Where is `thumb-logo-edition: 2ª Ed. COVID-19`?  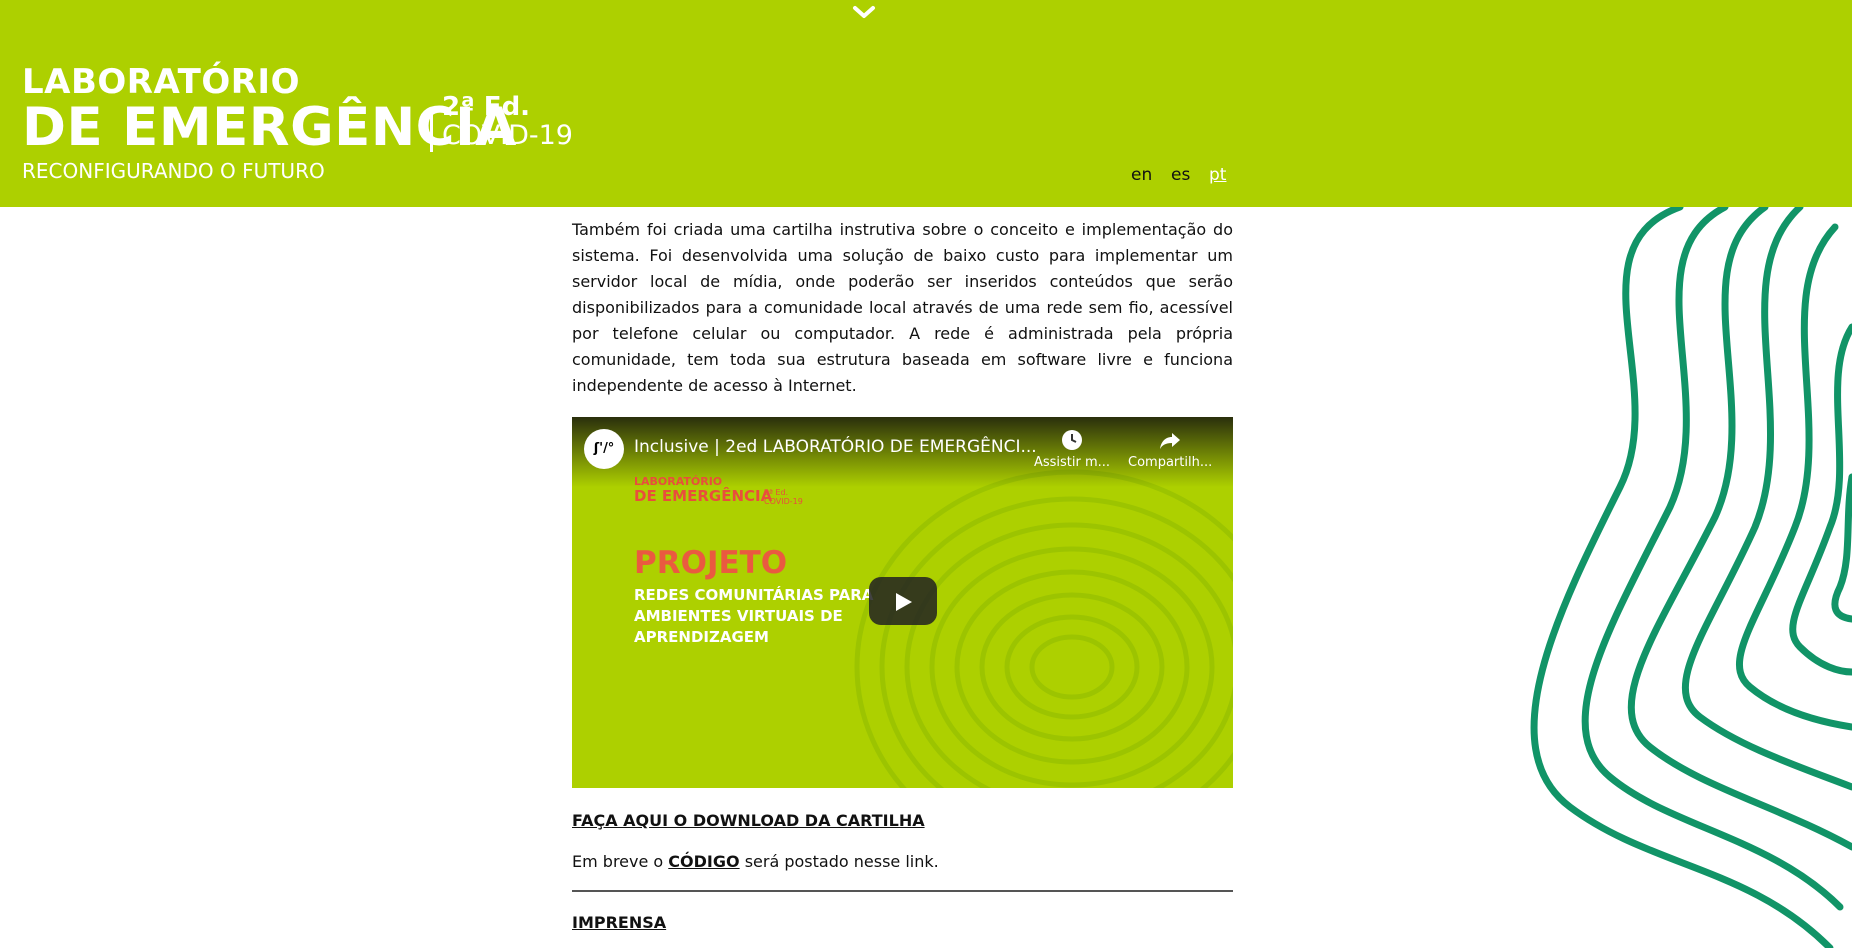
thumb-logo-edition: 2ª Ed. COVID-19 is located at coordinates (783, 497).